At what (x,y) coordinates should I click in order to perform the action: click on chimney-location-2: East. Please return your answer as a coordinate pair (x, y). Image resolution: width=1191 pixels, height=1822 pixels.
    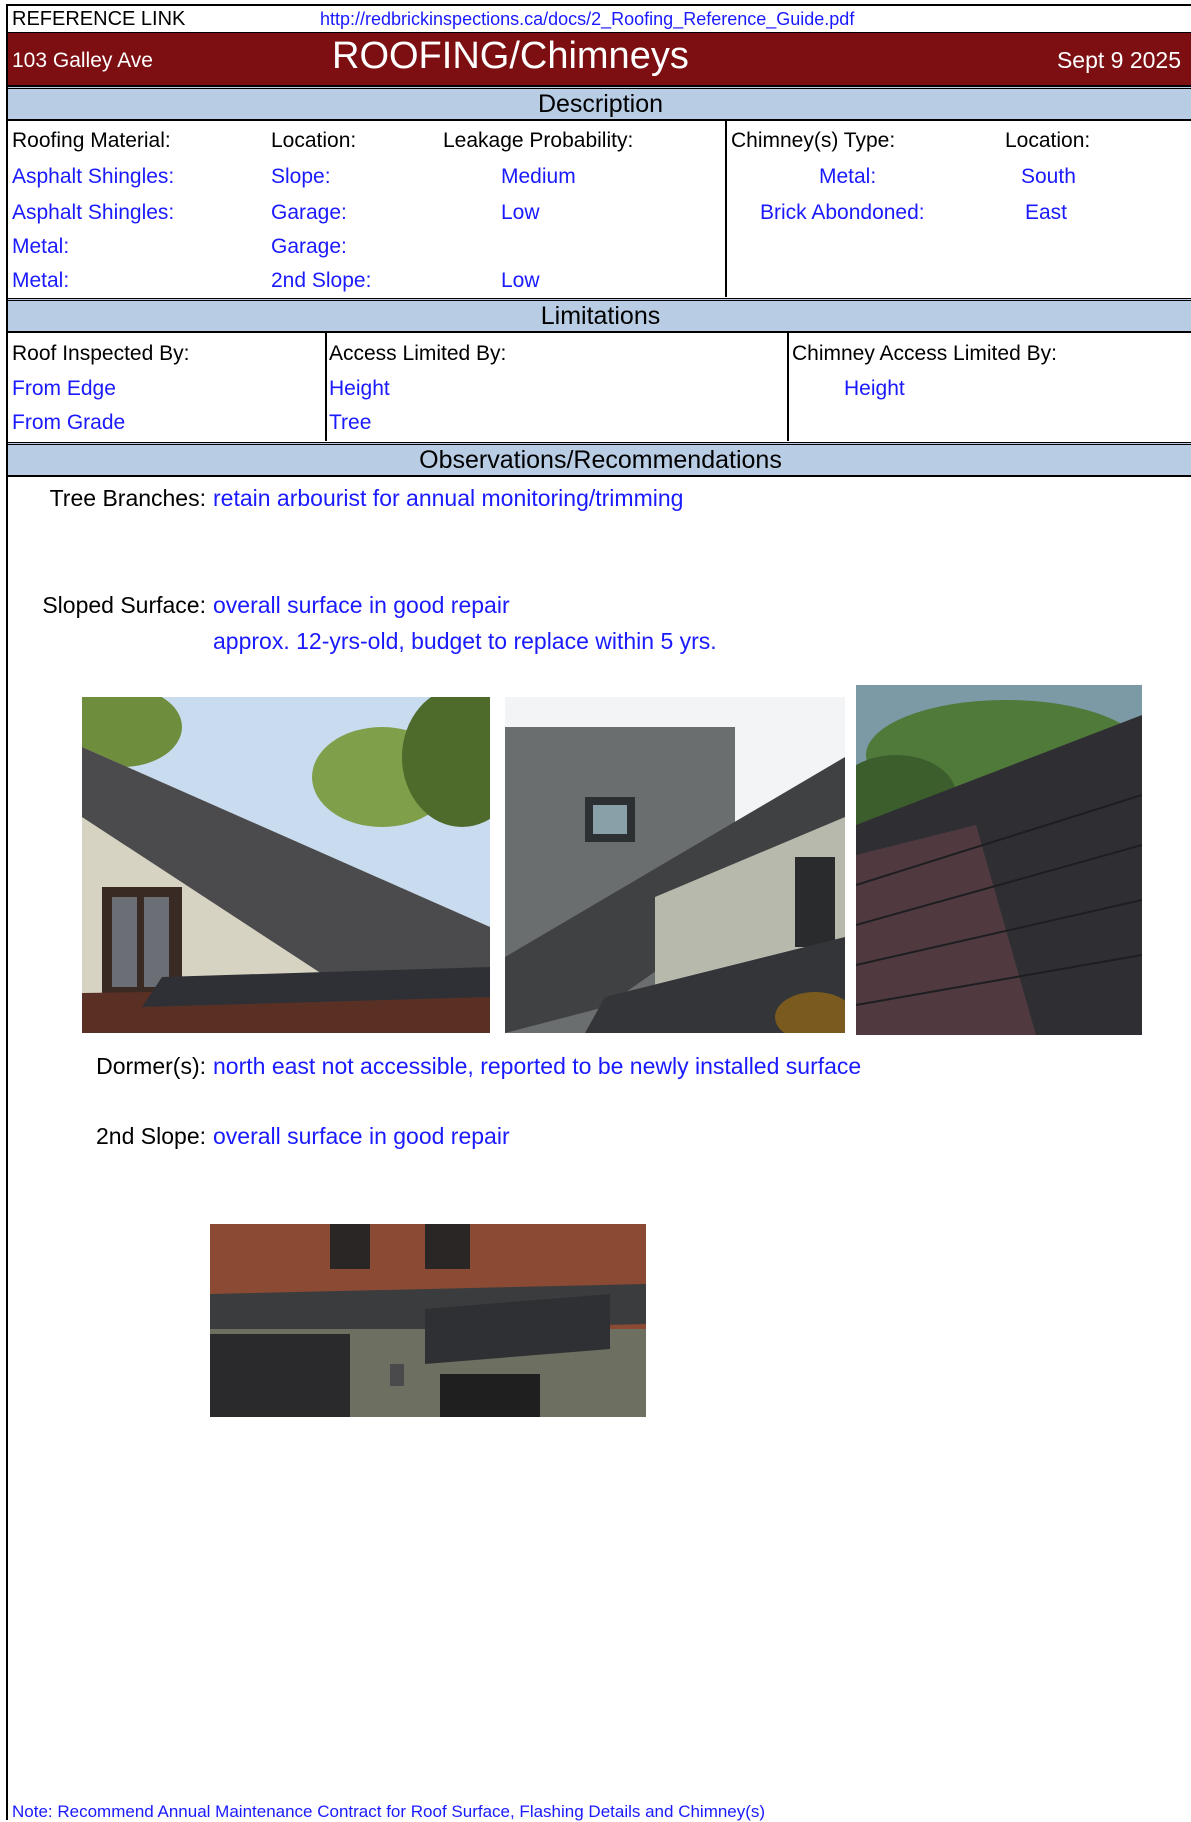
    Looking at the image, I should click on (1046, 212).